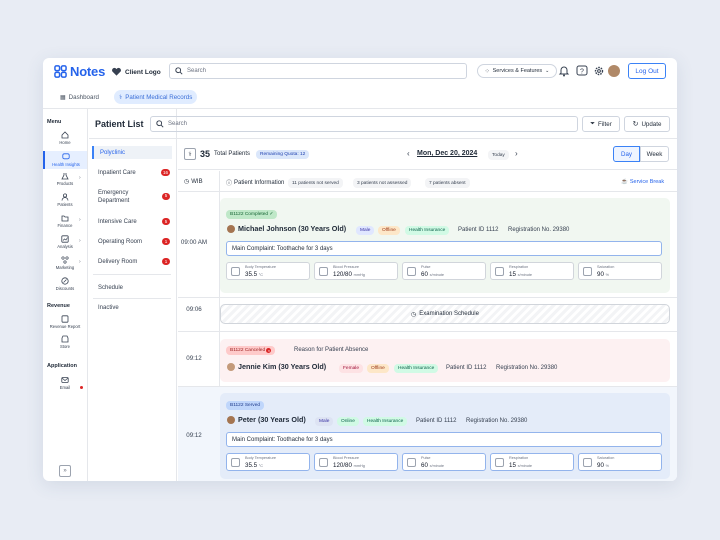 This screenshot has width=720, height=540. I want to click on sidebar-item-patients: Patients, so click(65, 200).